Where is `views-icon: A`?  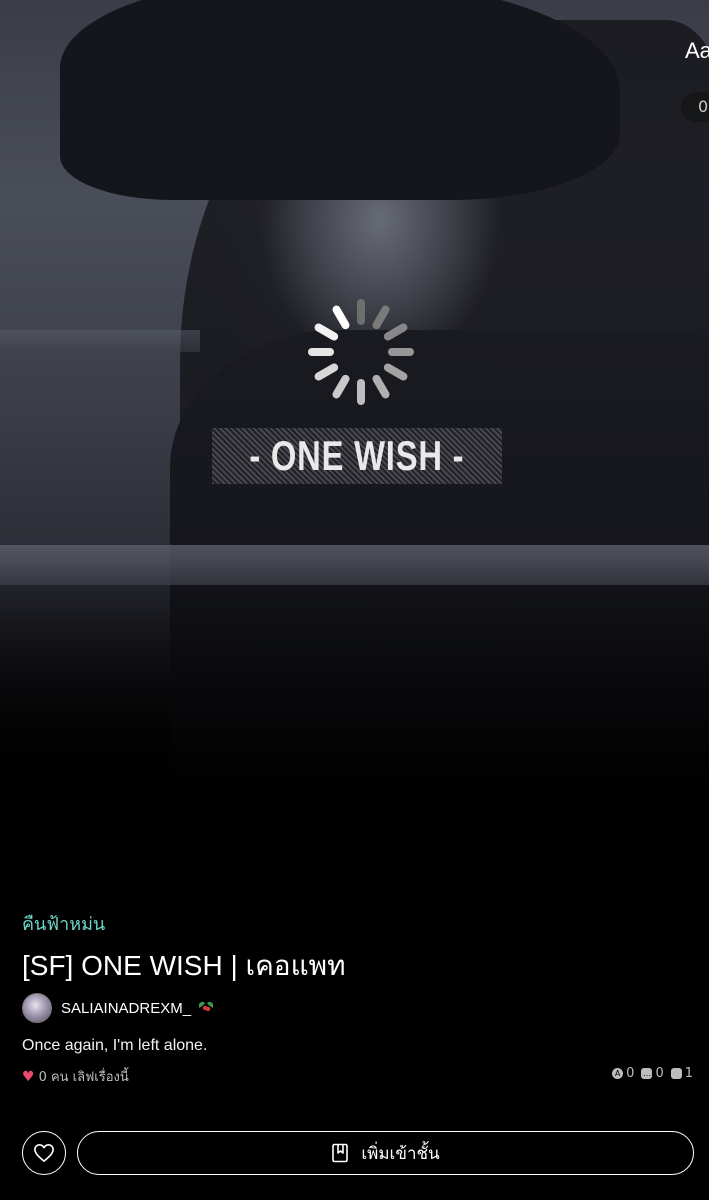
views-icon: A is located at coordinates (618, 1073).